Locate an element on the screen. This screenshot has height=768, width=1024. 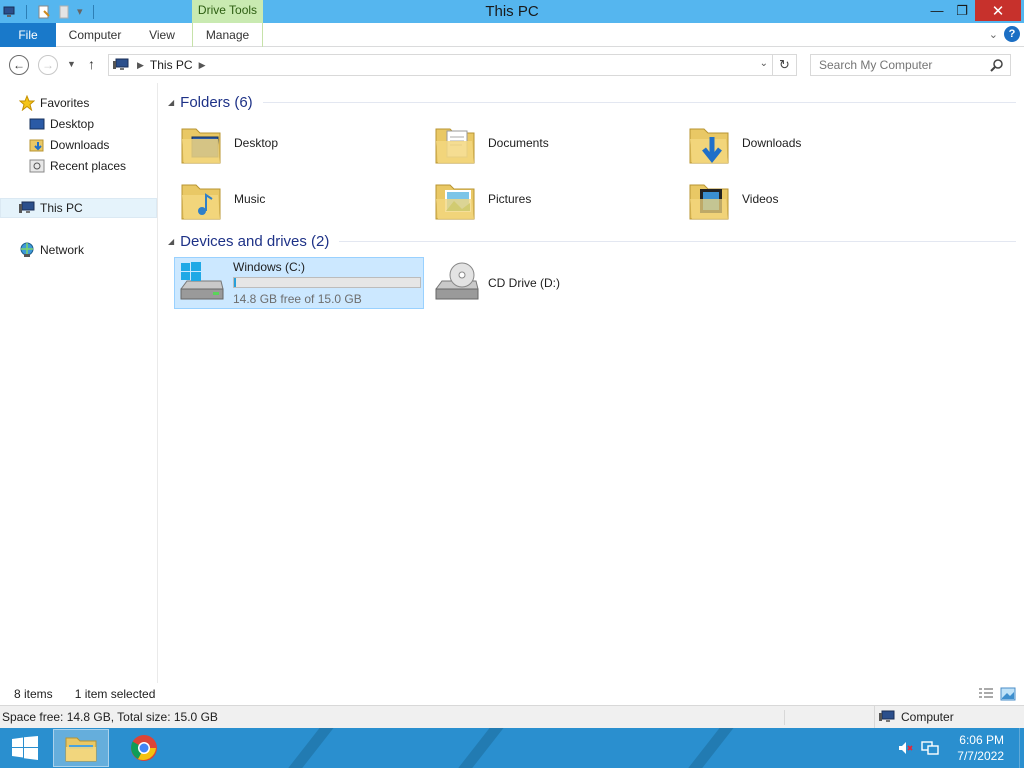
folder-tile-pictures: Pictures is located at coordinates (554, 199).